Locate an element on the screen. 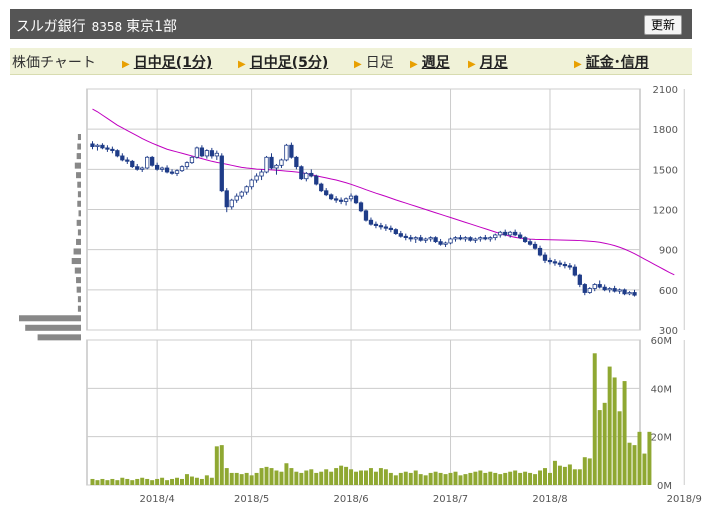 The height and width of the screenshot is (530, 702). price-tick-label: 600 is located at coordinates (668, 291).